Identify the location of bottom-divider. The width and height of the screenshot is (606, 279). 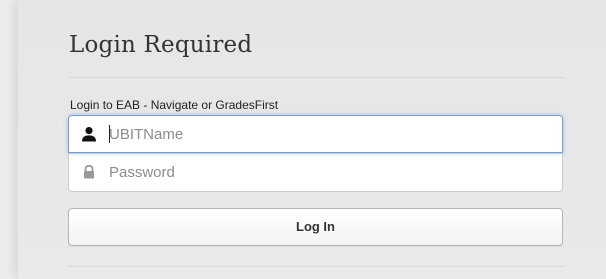
(316, 266).